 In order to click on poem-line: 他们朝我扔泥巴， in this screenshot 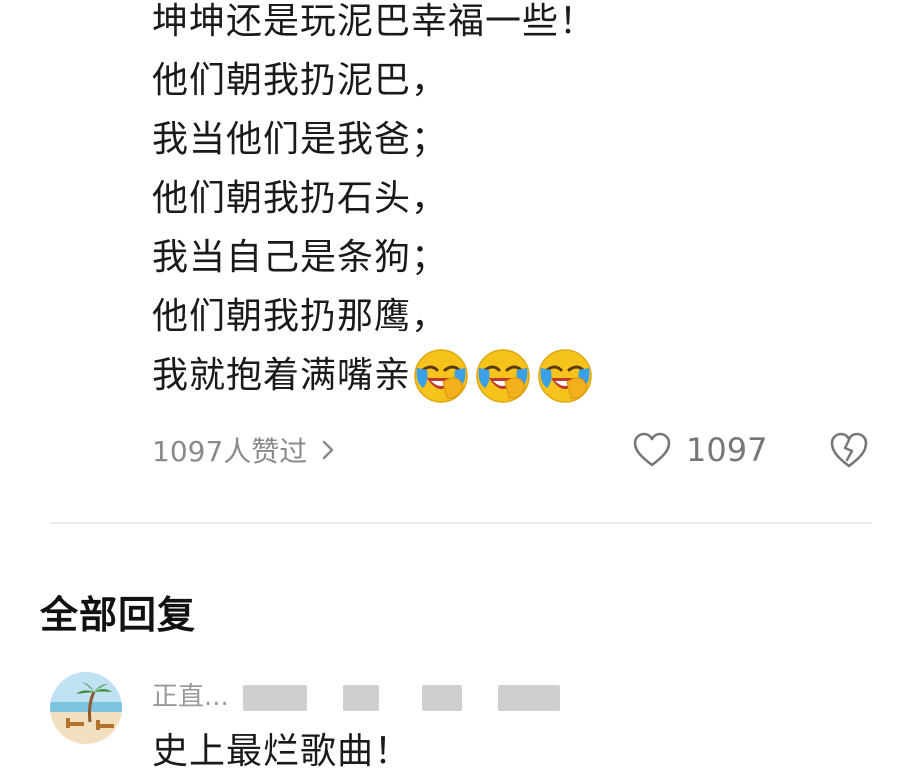, I will do `click(374, 80)`.